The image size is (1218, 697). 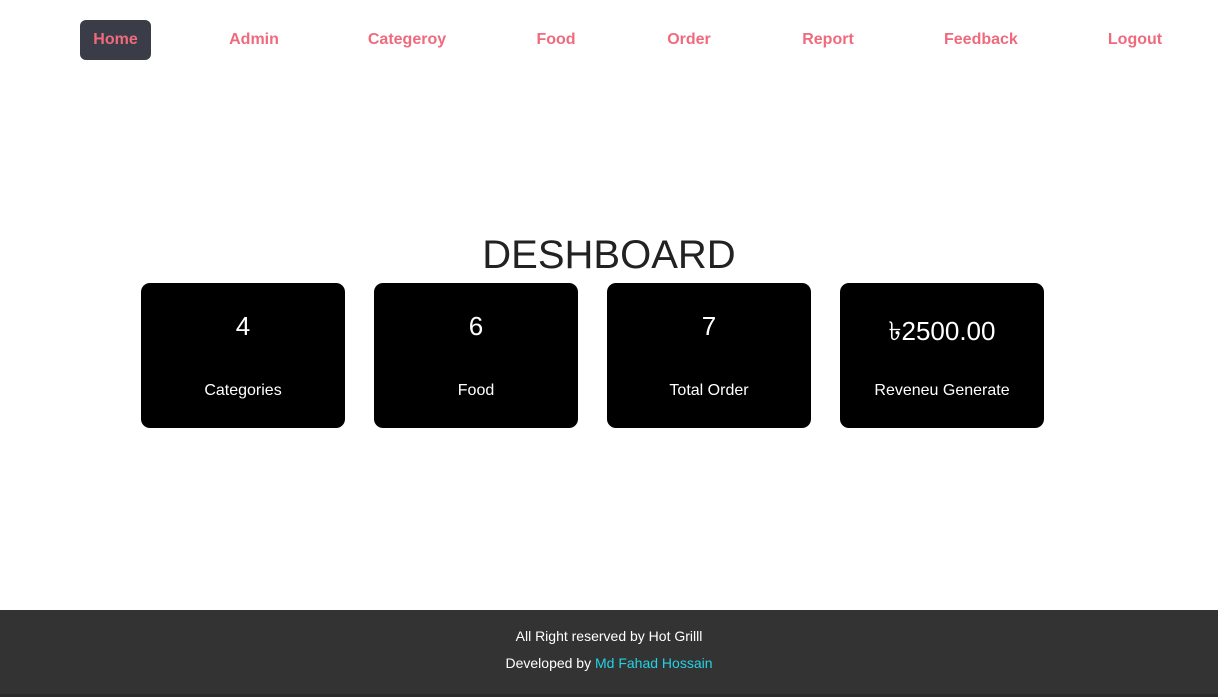 What do you see at coordinates (476, 326) in the screenshot?
I see `stat-value: 6` at bounding box center [476, 326].